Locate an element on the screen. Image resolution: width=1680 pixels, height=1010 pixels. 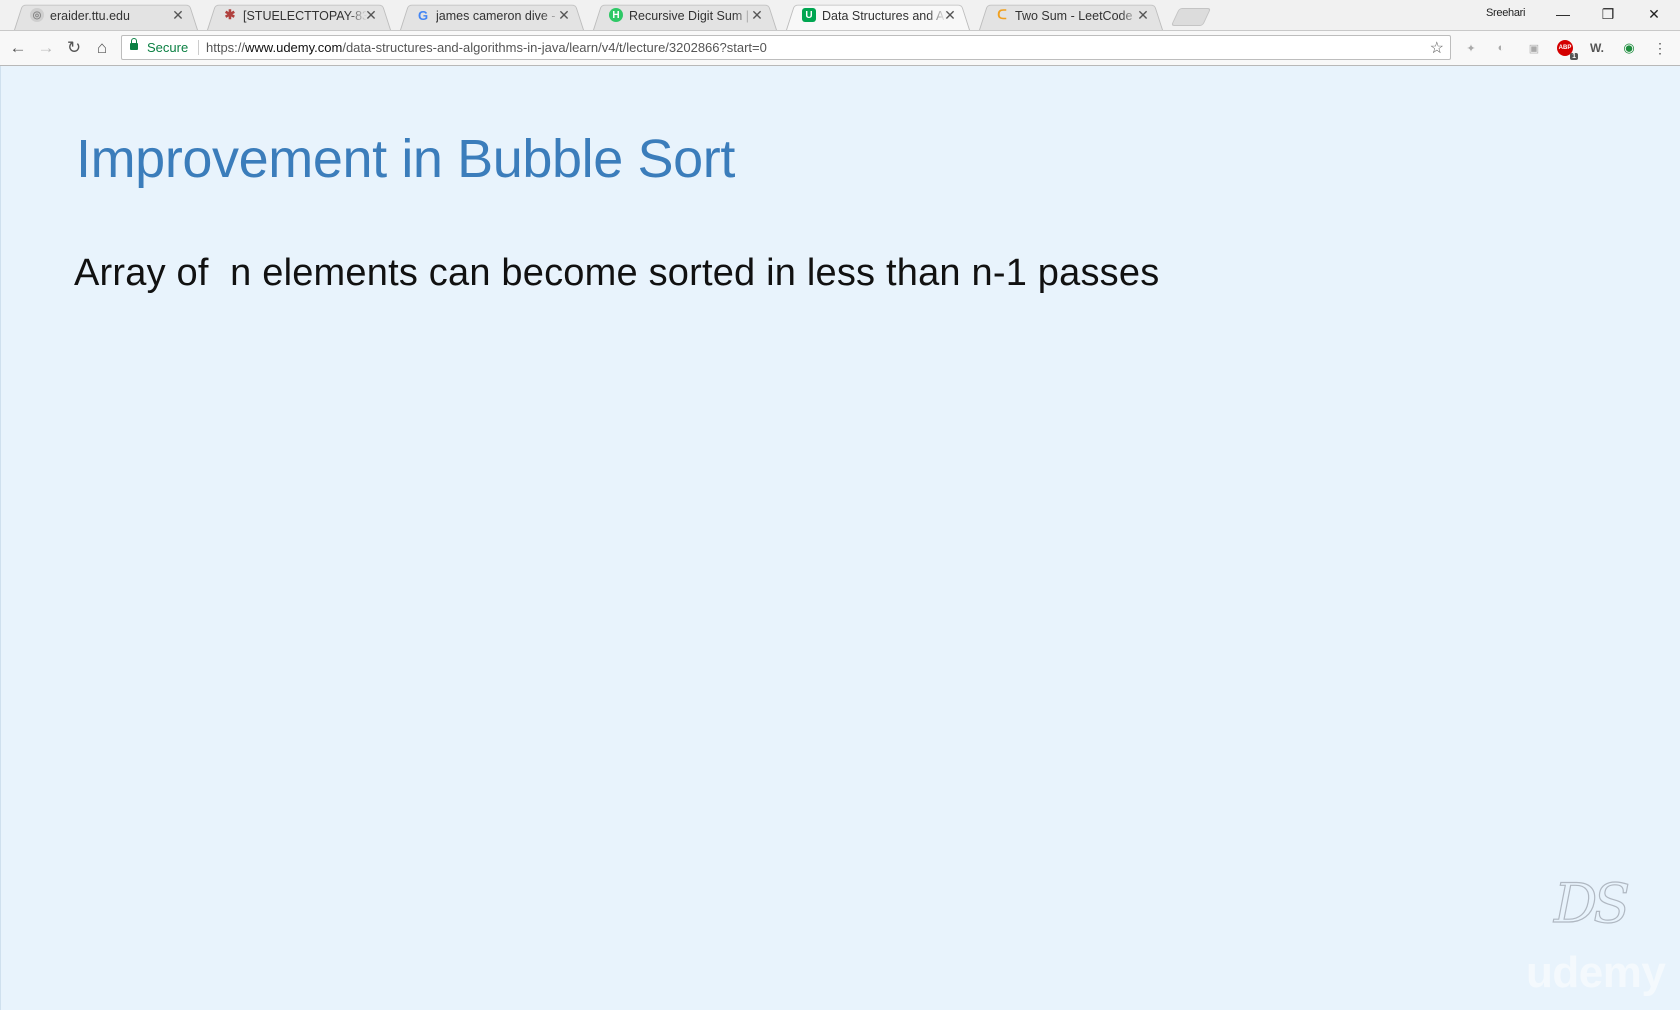
restore-icon: ❐ is located at coordinates (1608, 14).